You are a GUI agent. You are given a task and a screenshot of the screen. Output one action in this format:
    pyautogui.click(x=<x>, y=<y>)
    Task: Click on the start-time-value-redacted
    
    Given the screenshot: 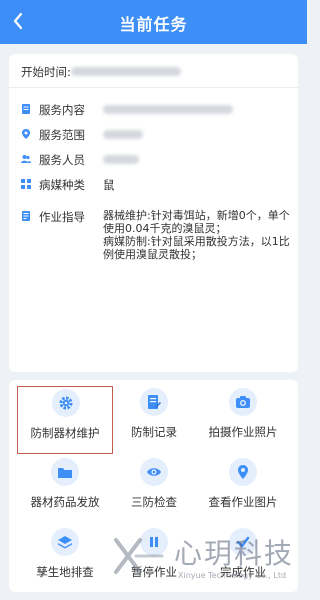 What is the action you would take?
    pyautogui.click(x=126, y=71)
    